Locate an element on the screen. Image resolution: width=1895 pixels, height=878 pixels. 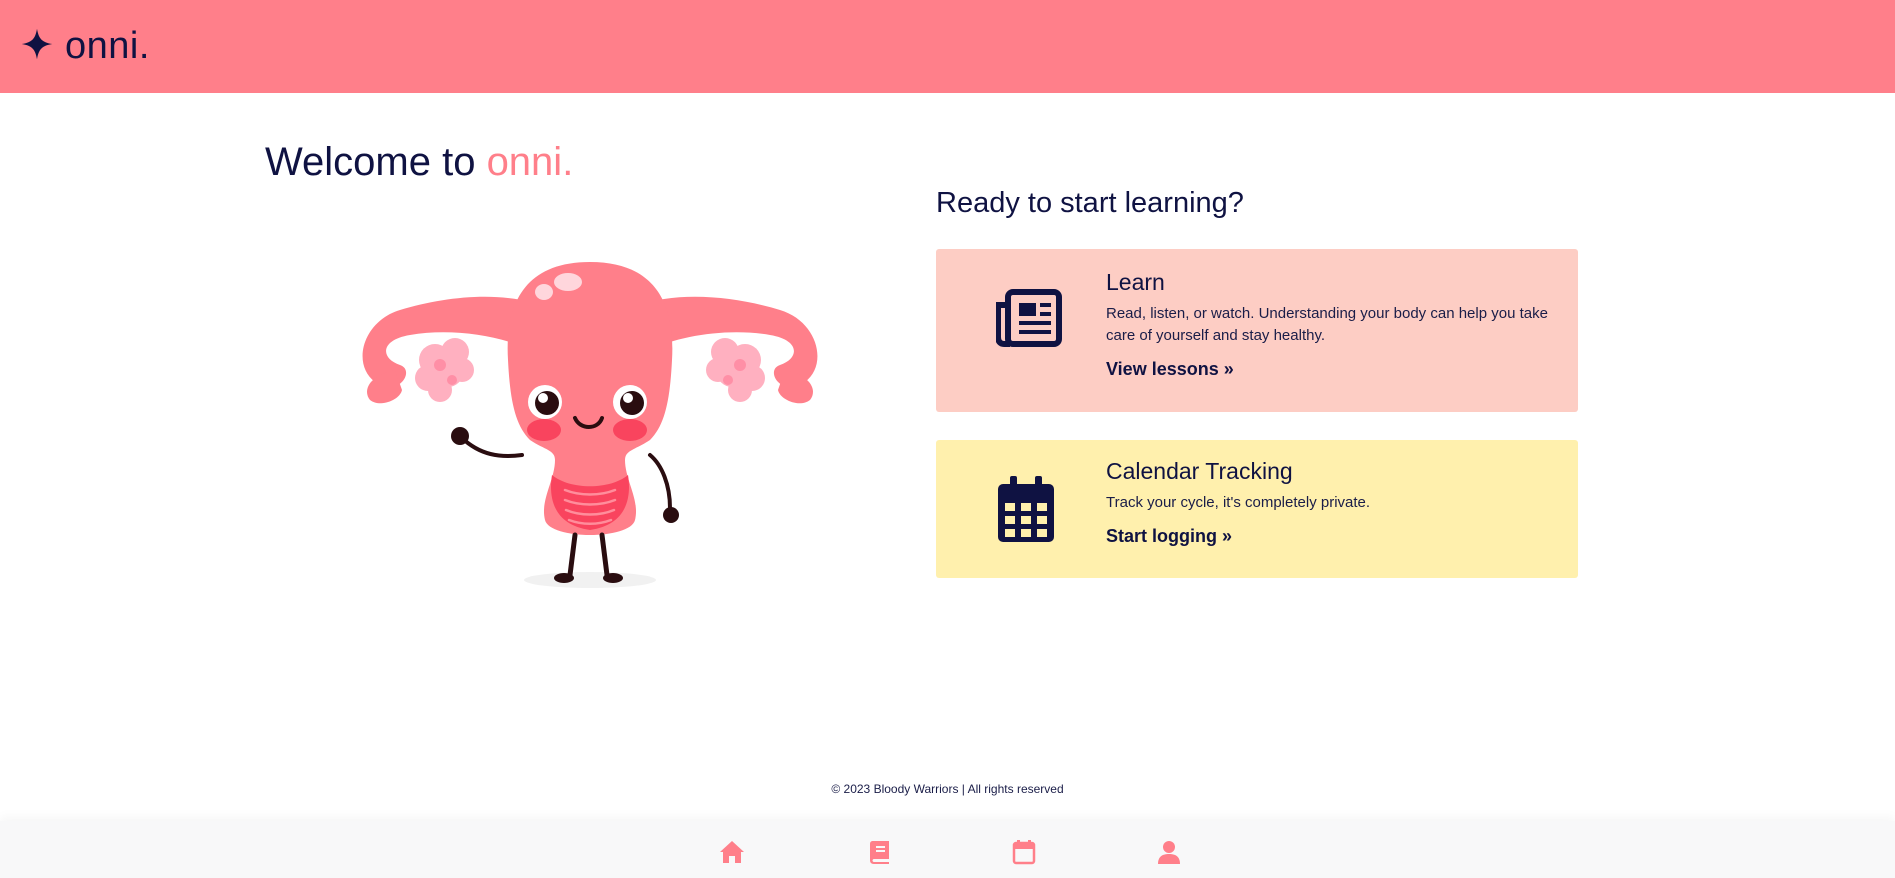
view-lessons-link: View lessons » is located at coordinates (1170, 369).